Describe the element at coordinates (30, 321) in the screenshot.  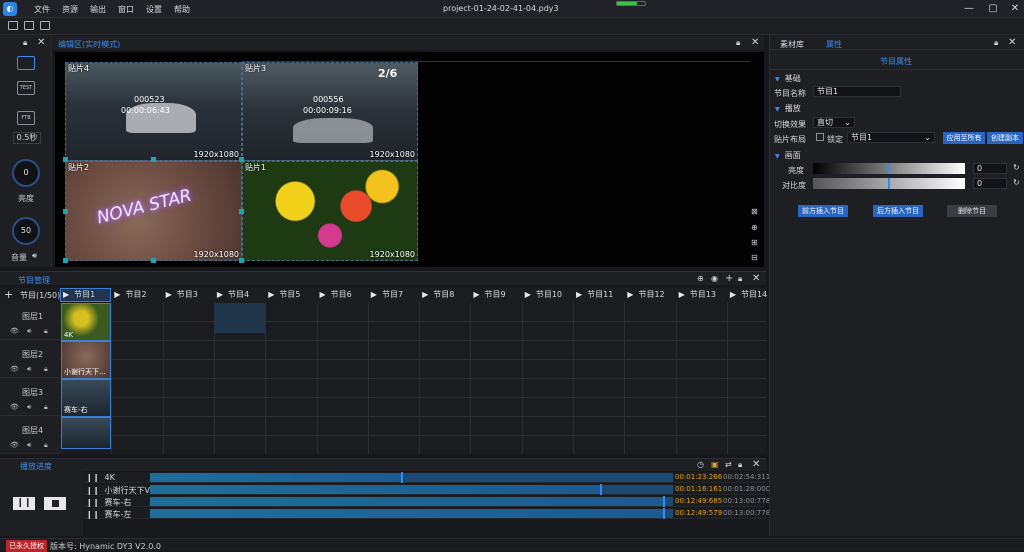
I see `layer-row: 图层1 👁︎ 🔊︎ 🔒︎` at that location.